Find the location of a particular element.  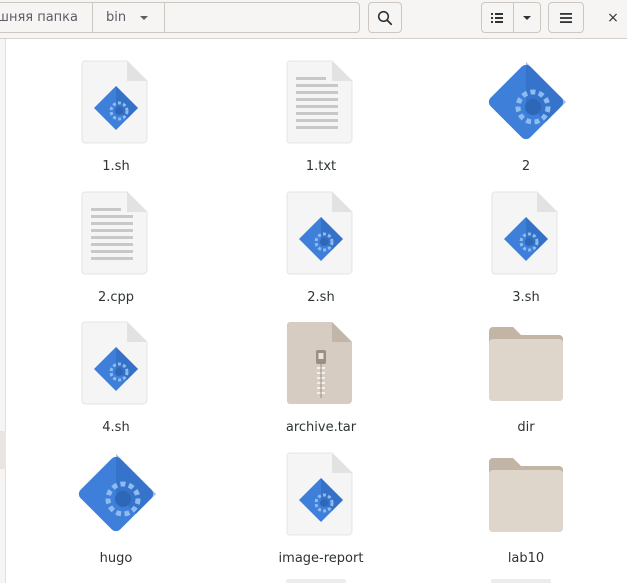

file-name: 2 is located at coordinates (526, 166).